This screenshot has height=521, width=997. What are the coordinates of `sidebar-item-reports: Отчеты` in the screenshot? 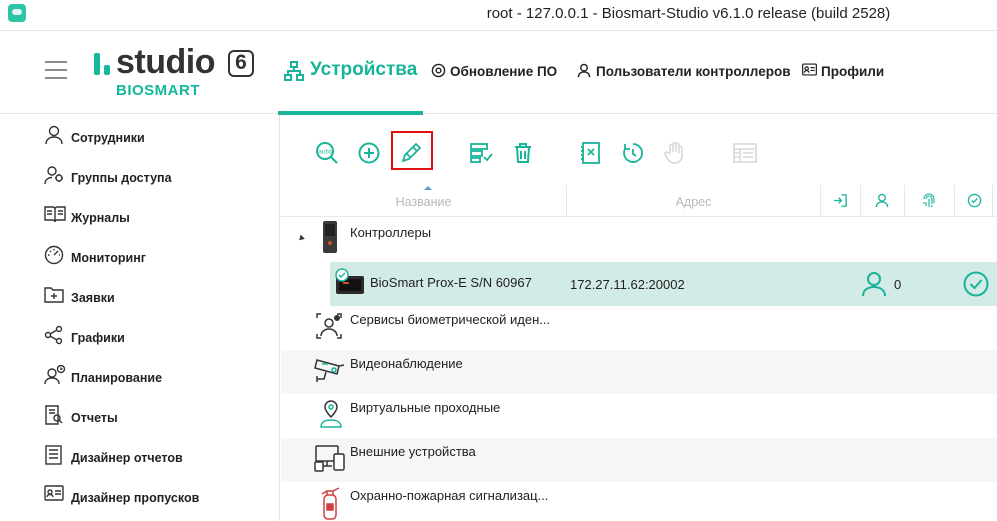 It's located at (159, 418).